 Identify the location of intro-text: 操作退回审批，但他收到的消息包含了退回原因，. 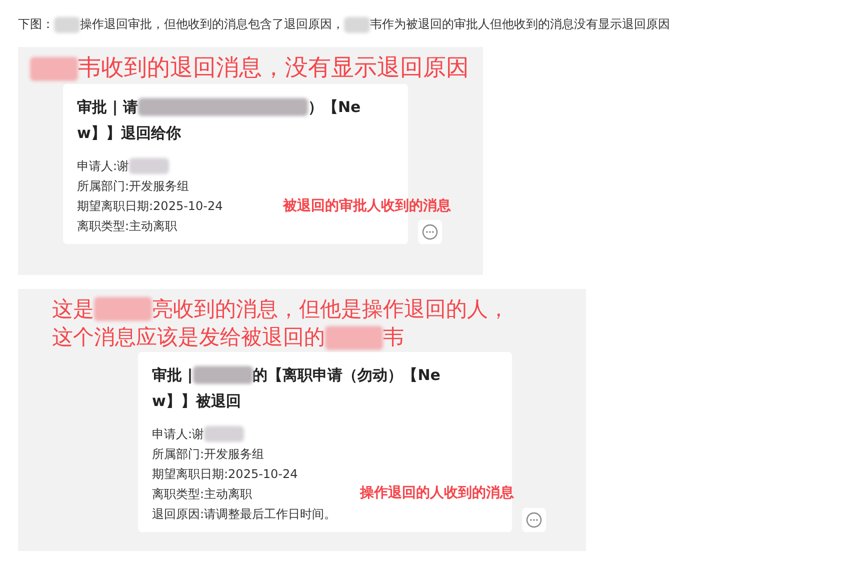
(212, 24).